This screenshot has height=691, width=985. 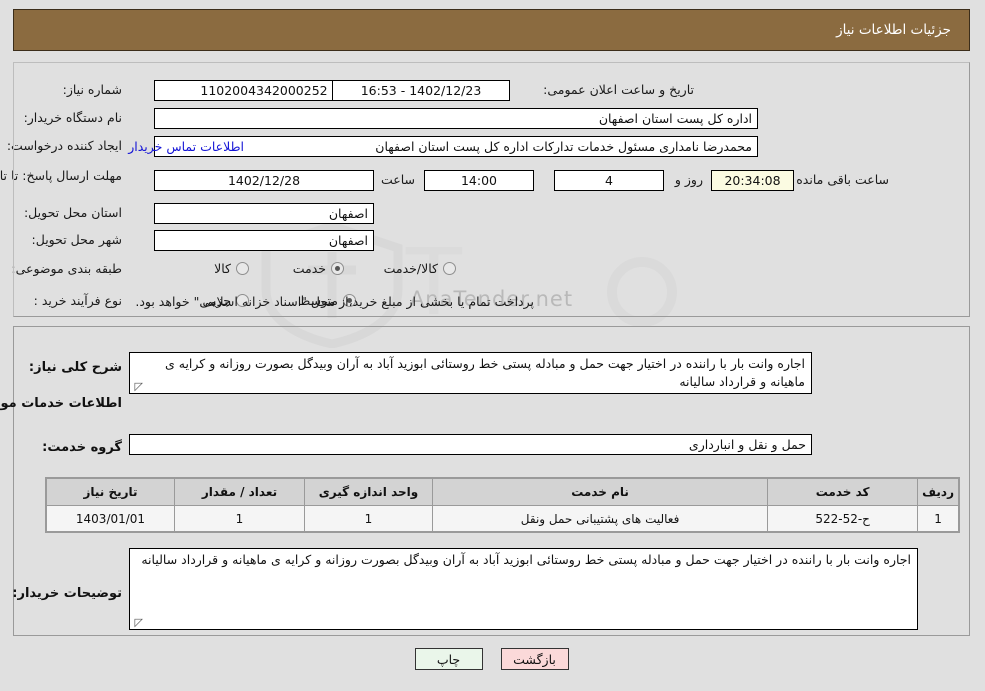 I want to click on province-field: اصفهان, so click(x=265, y=213).